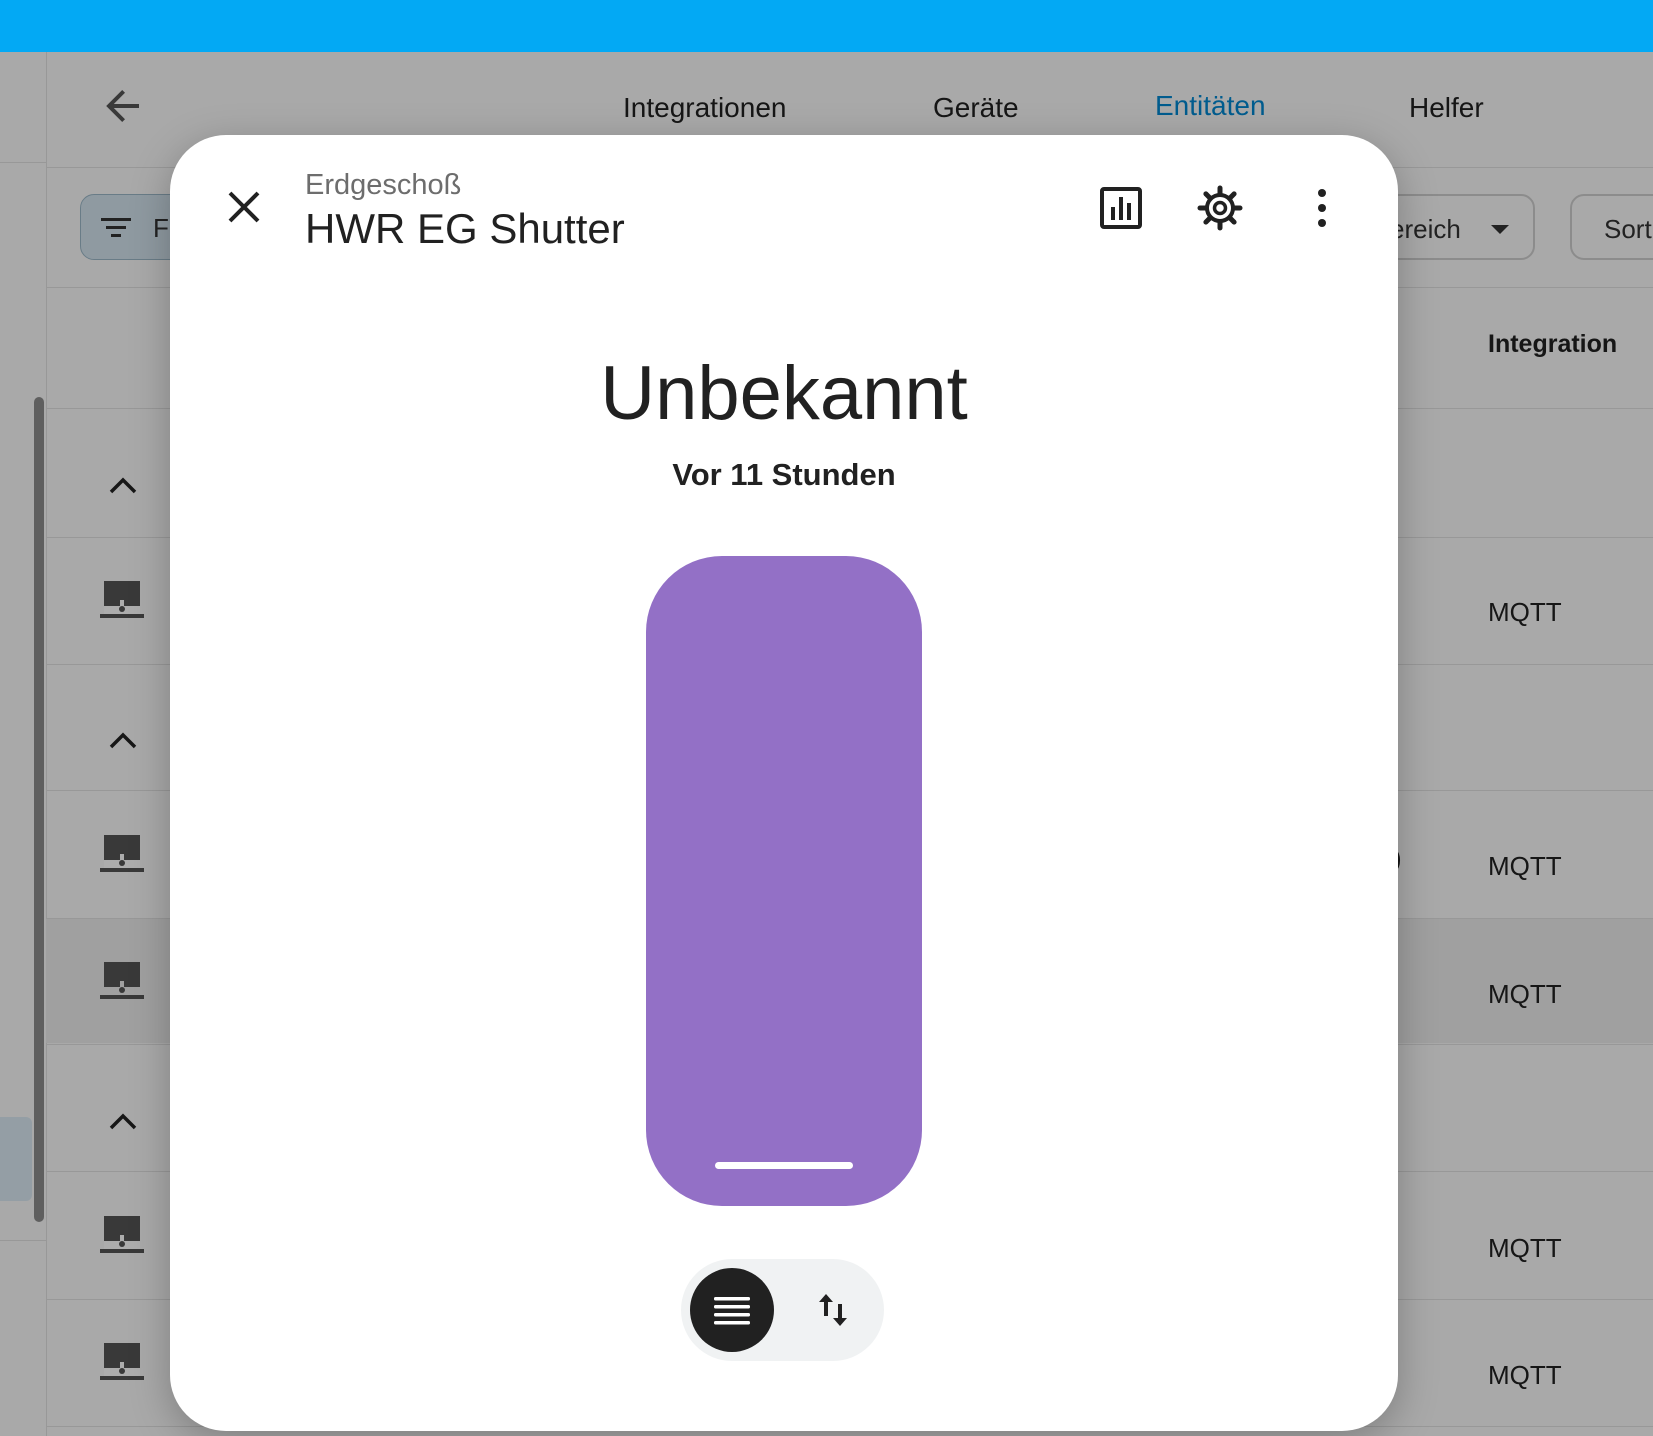 The width and height of the screenshot is (1653, 1436). What do you see at coordinates (465, 228) in the screenshot?
I see `dialog-title: HWR EG Shutter` at bounding box center [465, 228].